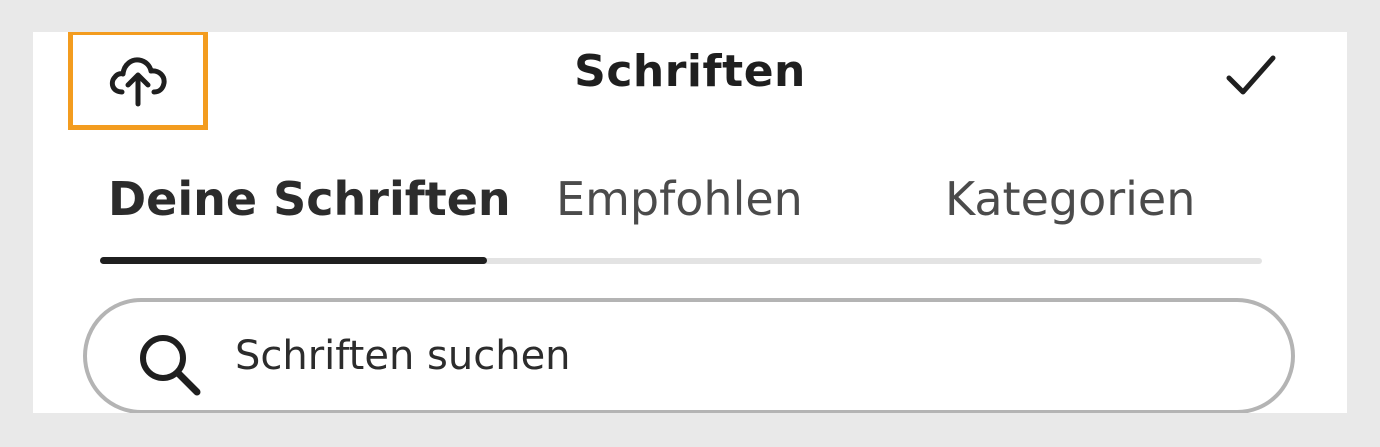 The height and width of the screenshot is (447, 1380). Describe the element at coordinates (690, 71) in the screenshot. I see `page-title: Schriften` at that location.